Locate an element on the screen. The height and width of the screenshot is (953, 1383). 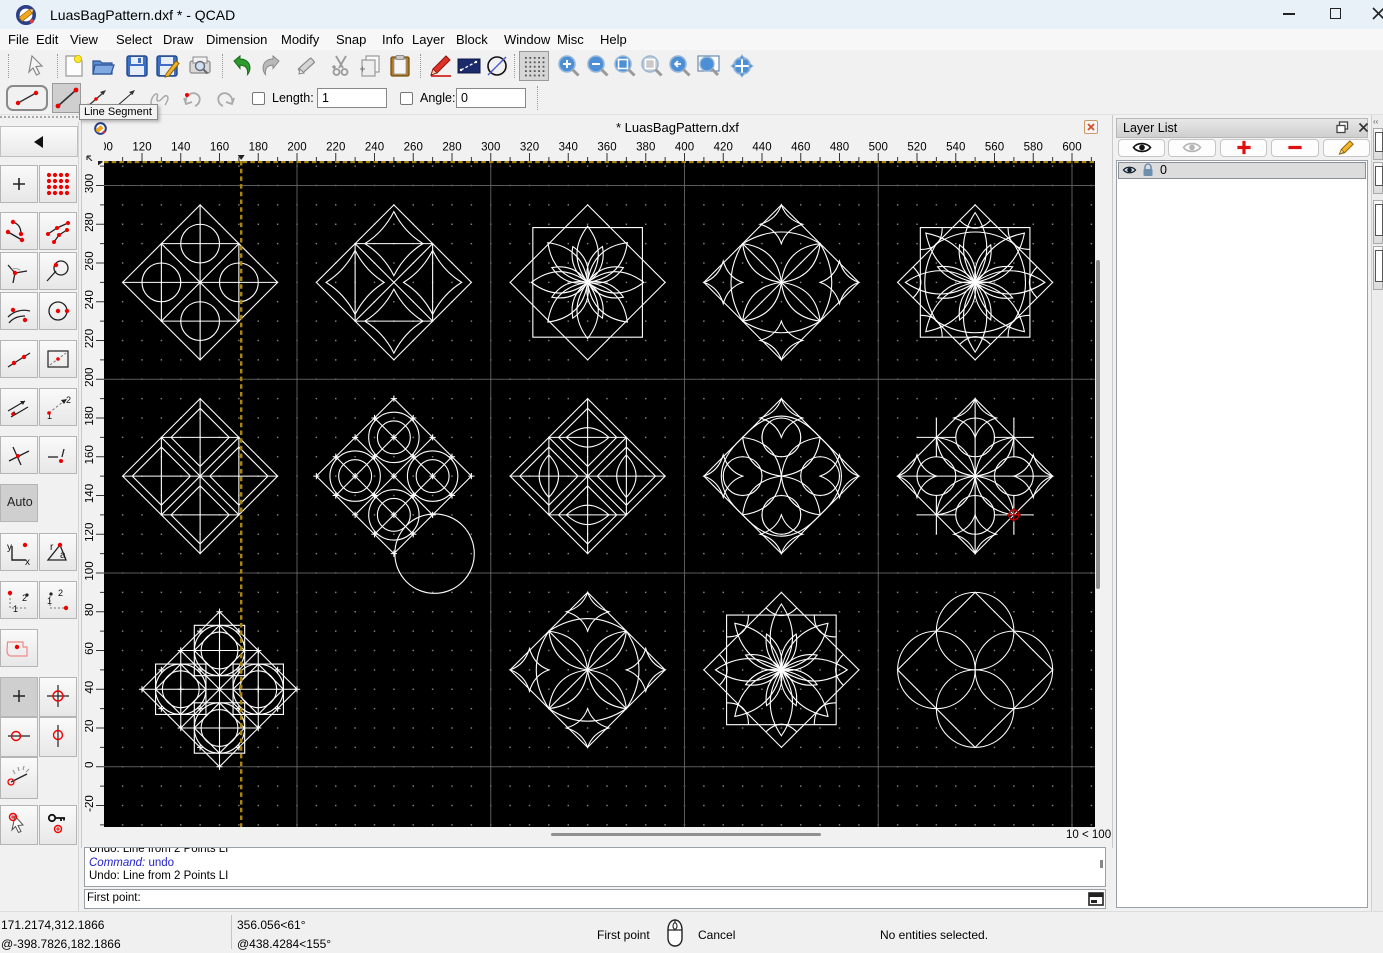
svg-text: 540 is located at coordinates (955, 148).